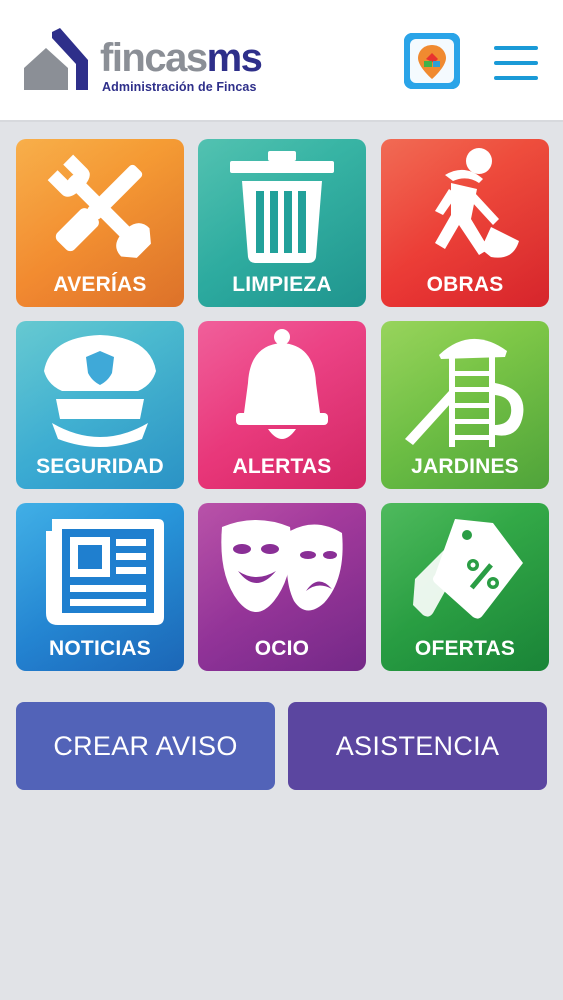 The width and height of the screenshot is (563, 1000). What do you see at coordinates (465, 648) in the screenshot?
I see `tile-label: OFERTAS` at bounding box center [465, 648].